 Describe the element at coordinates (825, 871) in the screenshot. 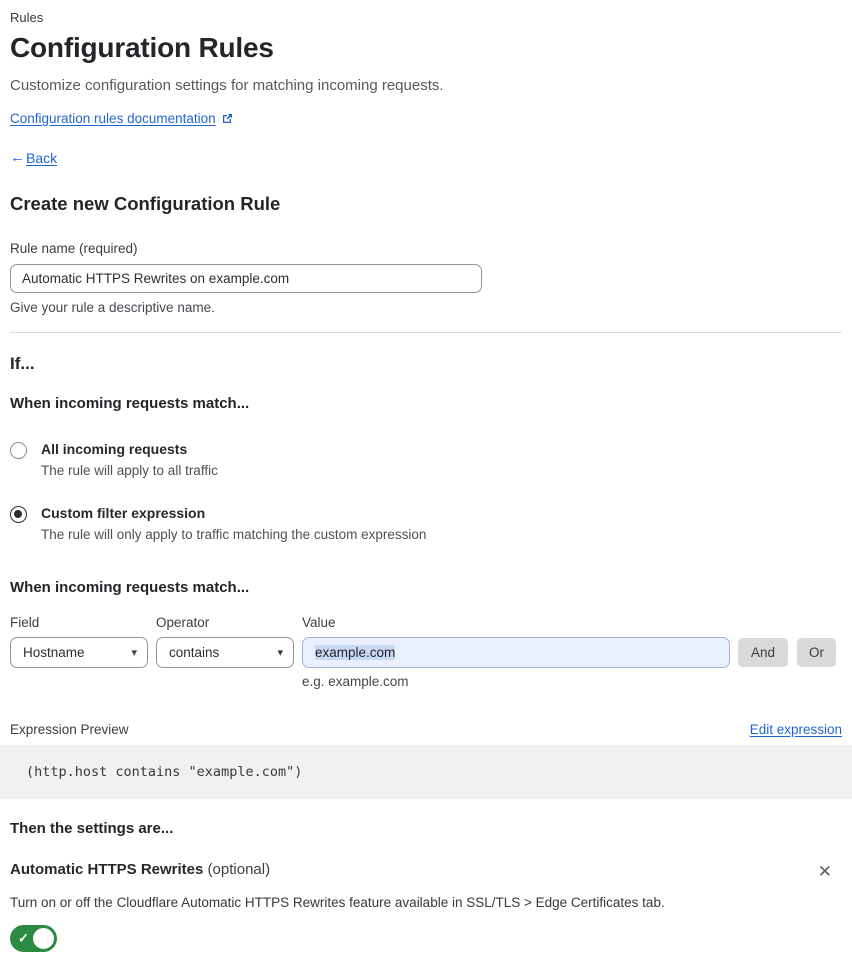

I see `close-icon: ✕` at that location.